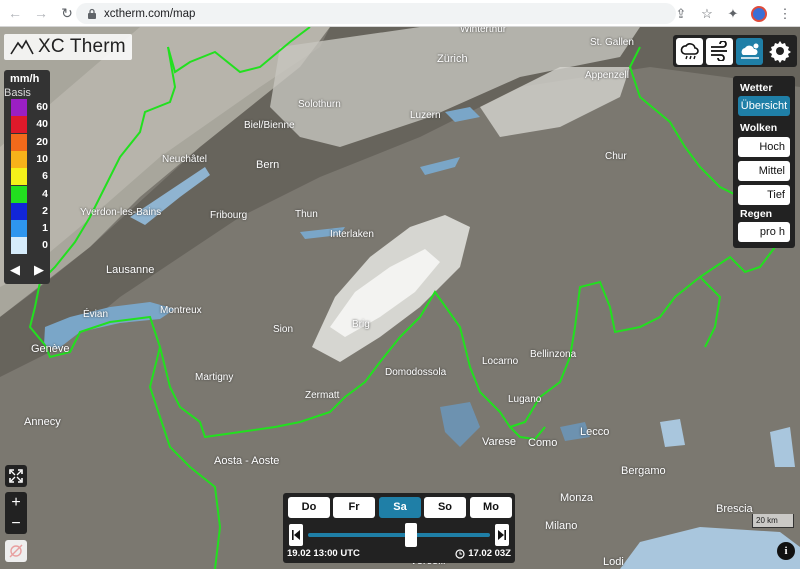 Image resolution: width=800 pixels, height=569 pixels. Describe the element at coordinates (500, 361) in the screenshot. I see `city-locarno: Locarno` at that location.